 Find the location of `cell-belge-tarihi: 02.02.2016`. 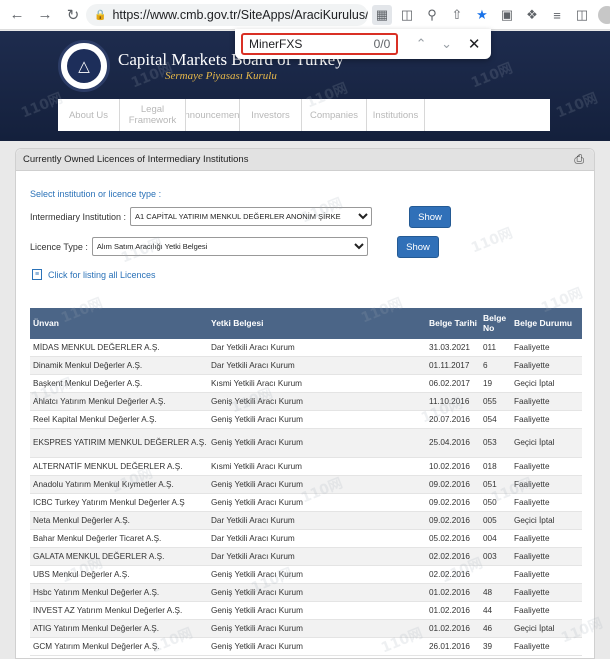

cell-belge-tarihi: 02.02.2016 is located at coordinates (449, 556).